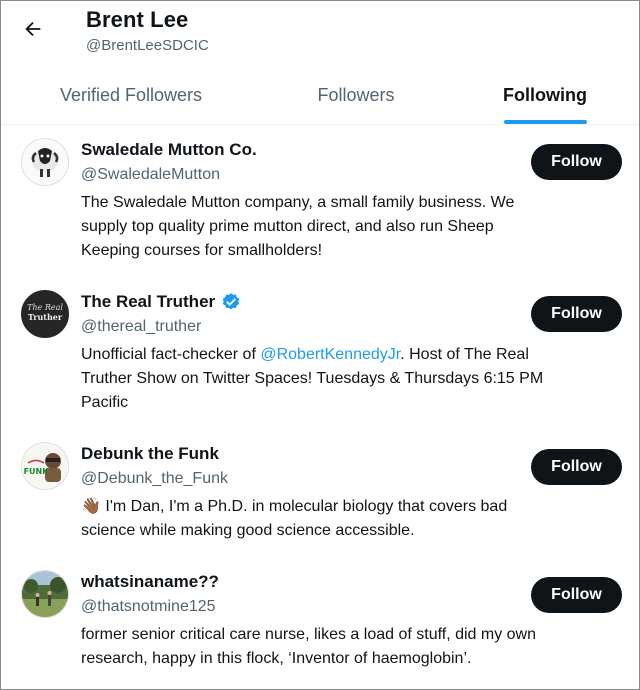  I want to click on sheep-logo-icon, so click(45, 162).